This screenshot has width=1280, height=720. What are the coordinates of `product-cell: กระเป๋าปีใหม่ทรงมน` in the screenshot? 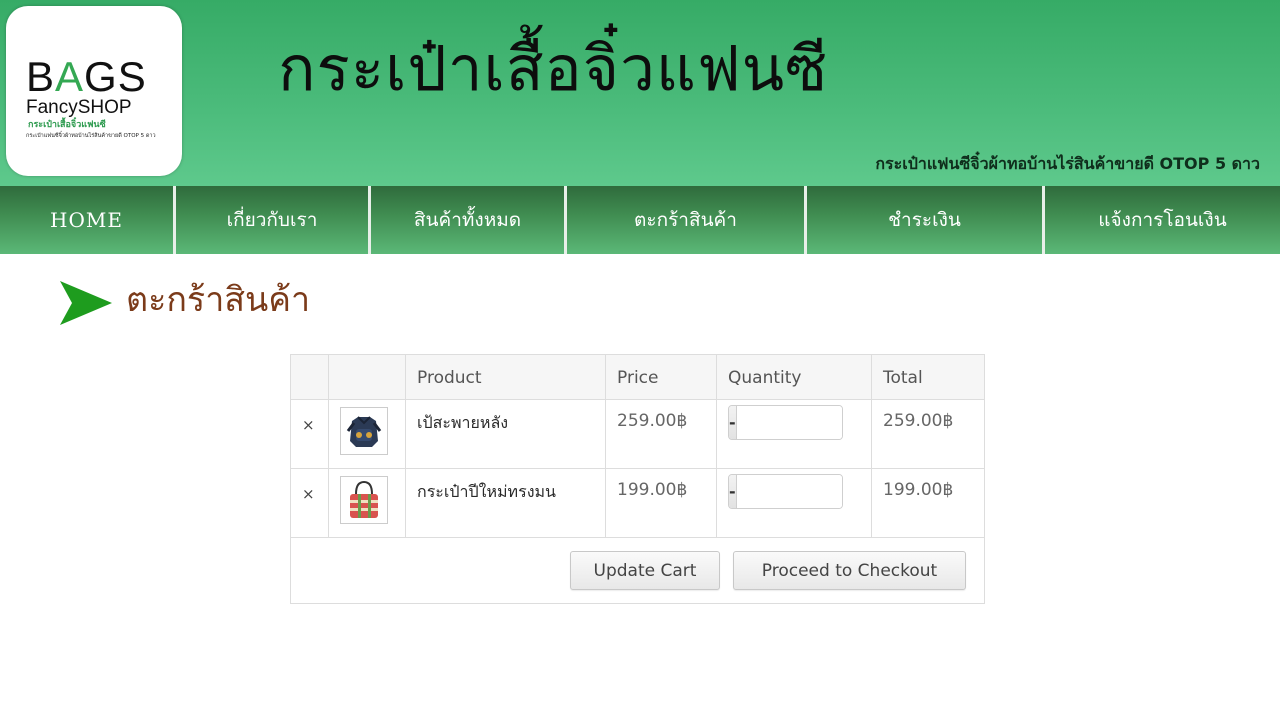 It's located at (506, 503).